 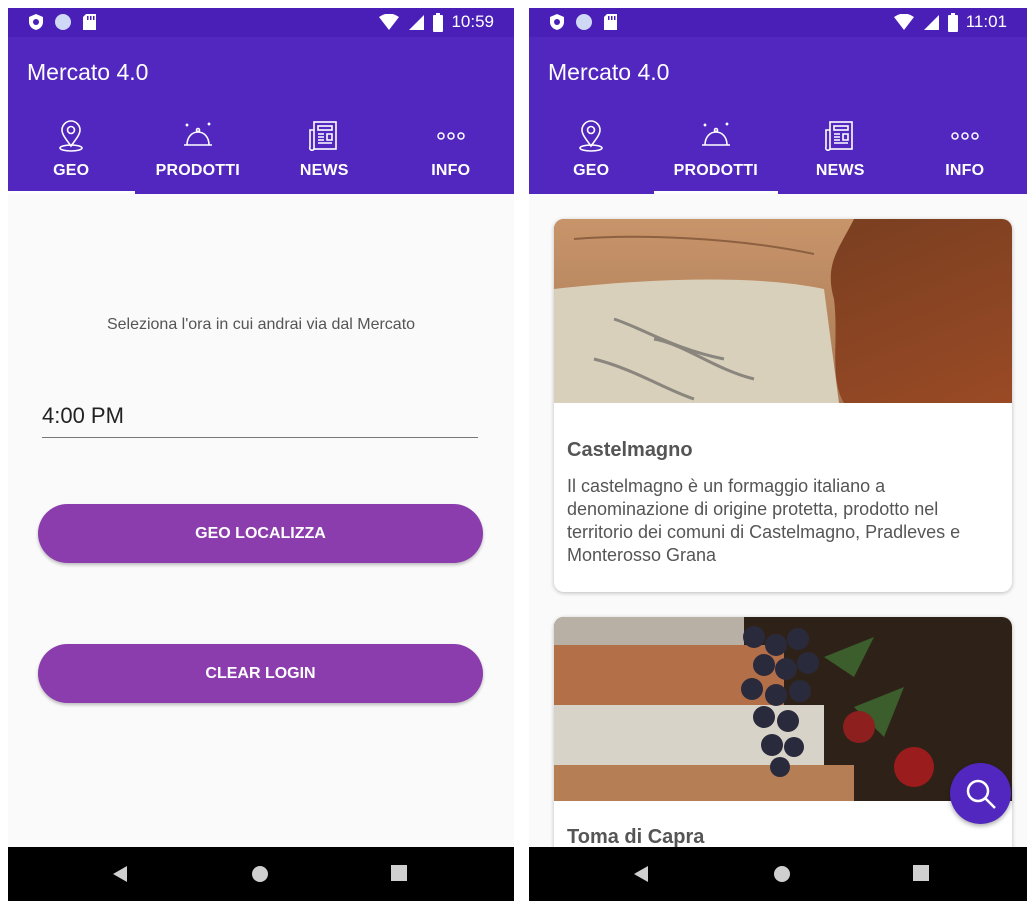 What do you see at coordinates (778, 22) in the screenshot?
I see `status-bar: 11:01` at bounding box center [778, 22].